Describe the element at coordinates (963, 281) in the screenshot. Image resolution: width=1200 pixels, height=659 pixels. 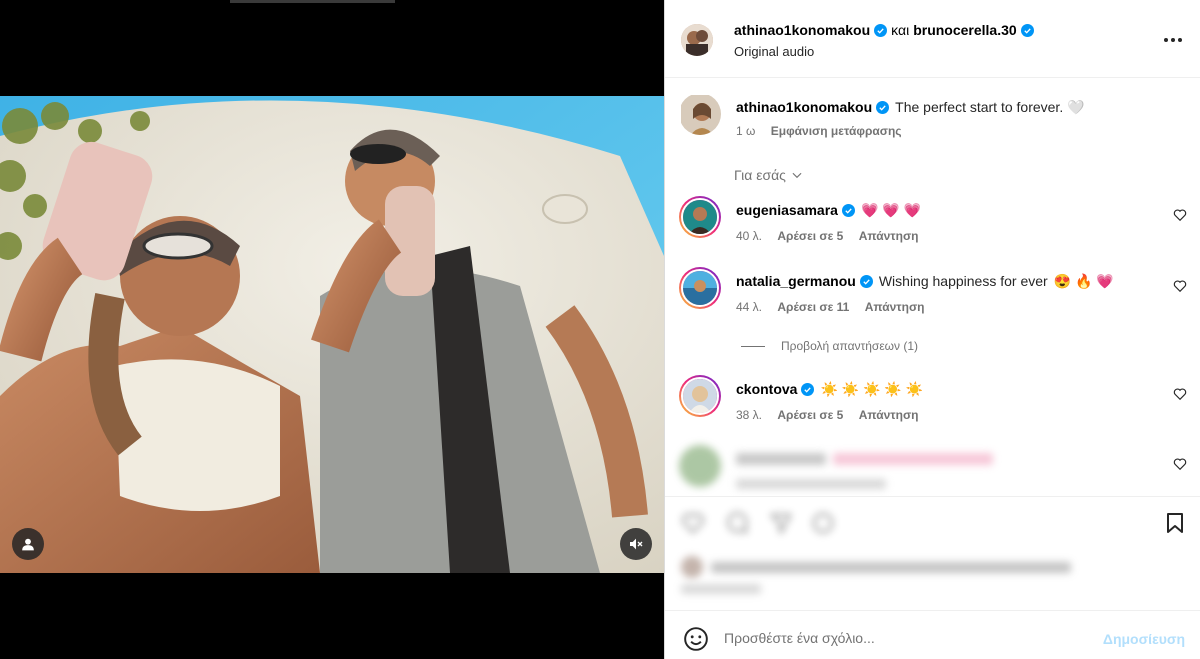
I see `comment-text: Wishing happiness for ever` at that location.